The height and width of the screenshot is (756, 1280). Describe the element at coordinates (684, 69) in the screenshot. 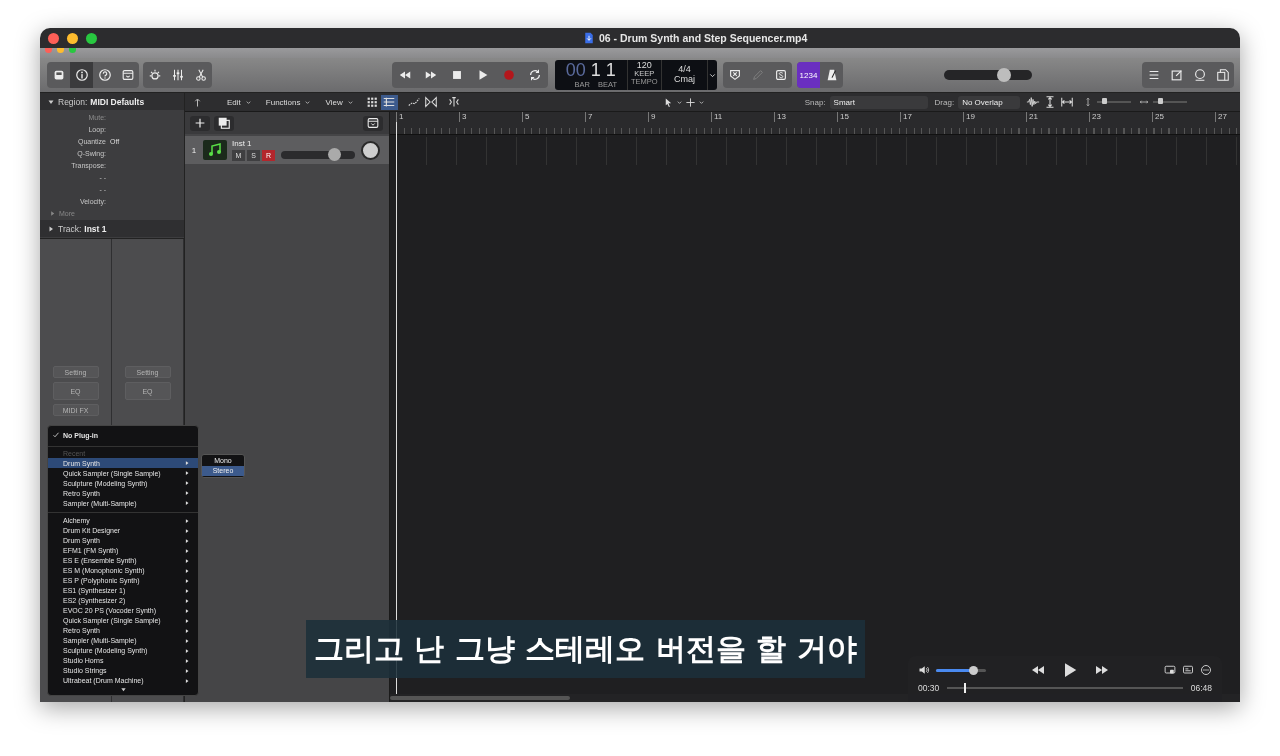

I see `time-signature: 4/4` at that location.